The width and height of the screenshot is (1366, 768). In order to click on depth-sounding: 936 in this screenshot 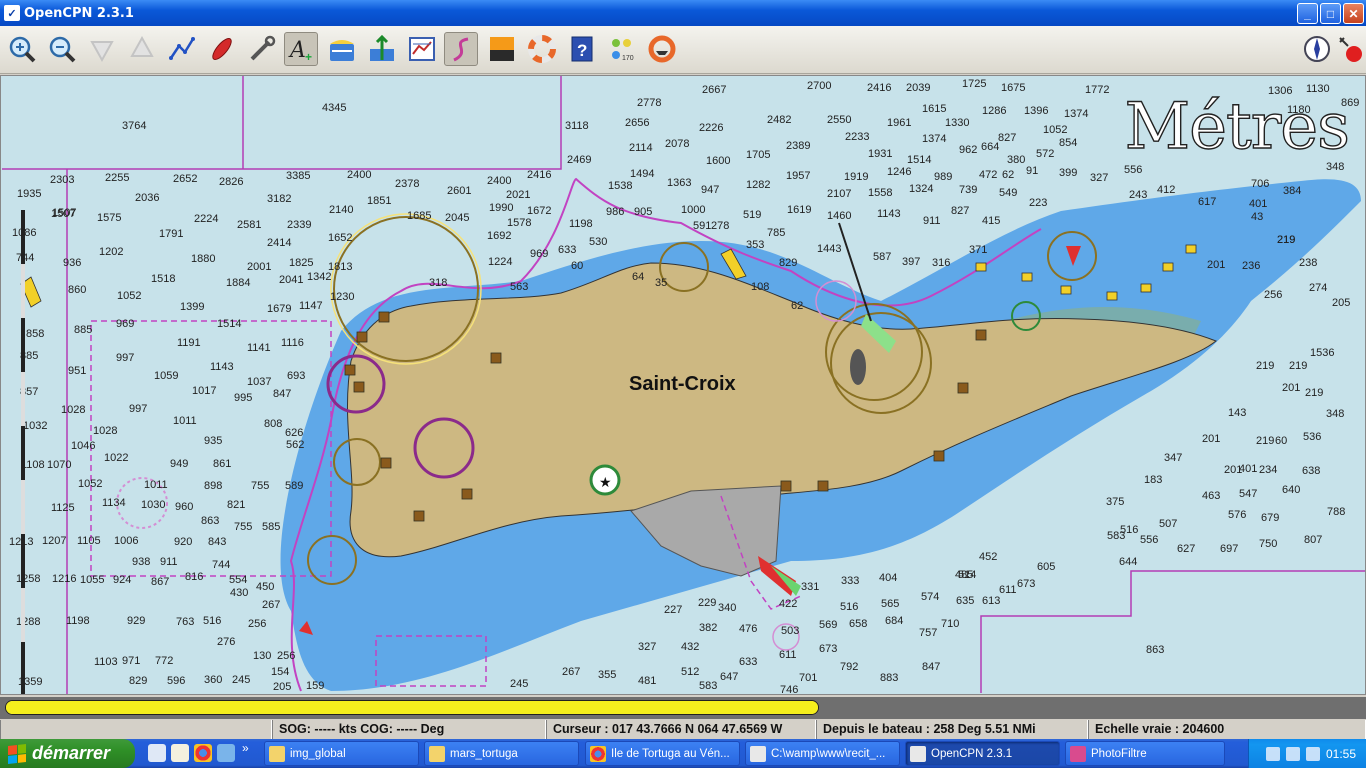, I will do `click(72, 263)`.